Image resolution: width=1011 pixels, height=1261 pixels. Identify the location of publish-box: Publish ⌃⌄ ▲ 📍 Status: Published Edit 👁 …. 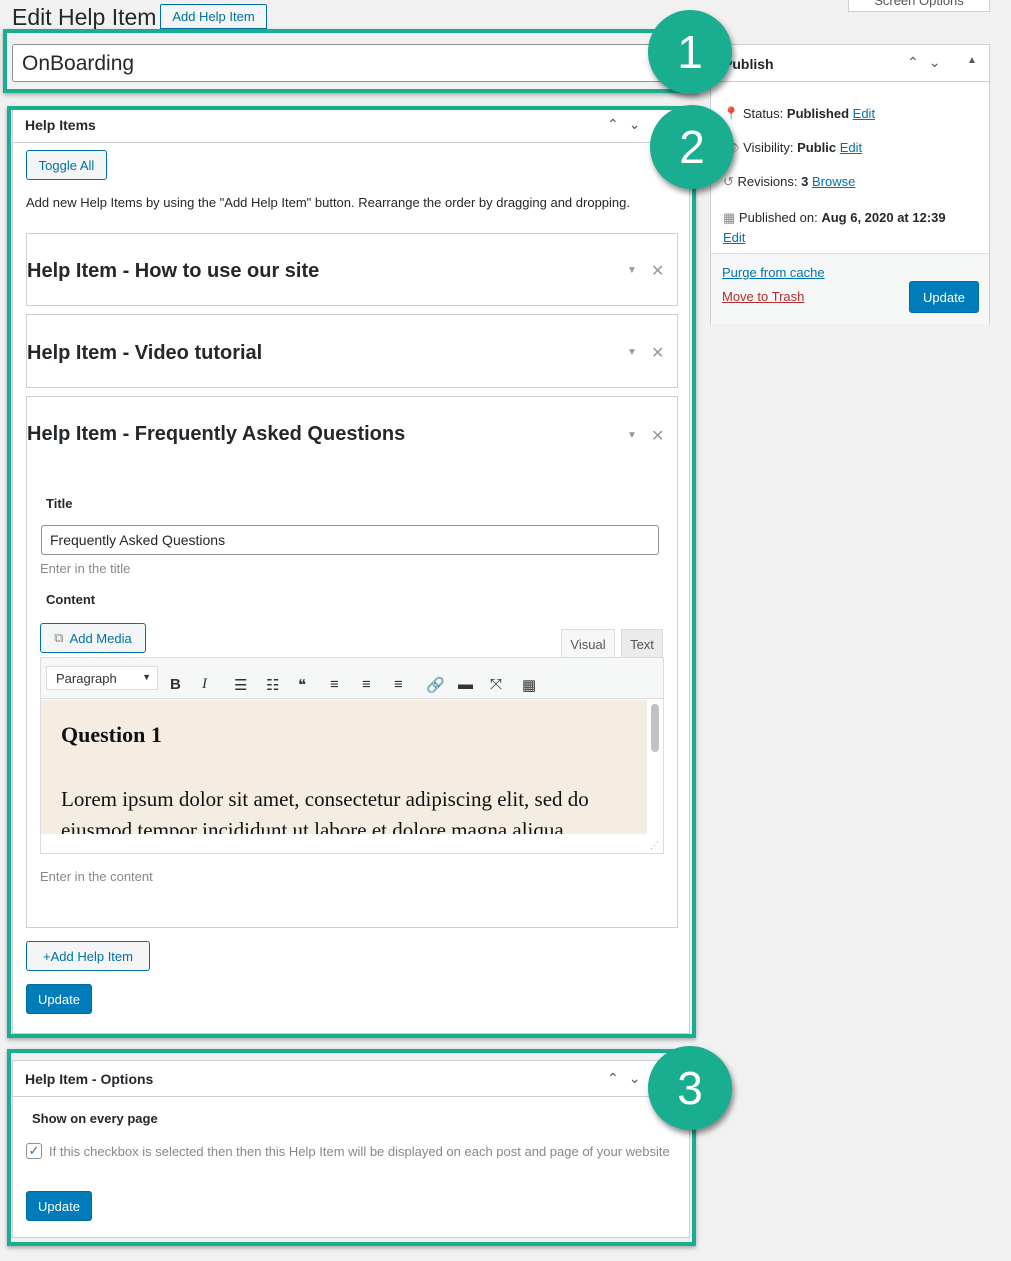
(850, 184).